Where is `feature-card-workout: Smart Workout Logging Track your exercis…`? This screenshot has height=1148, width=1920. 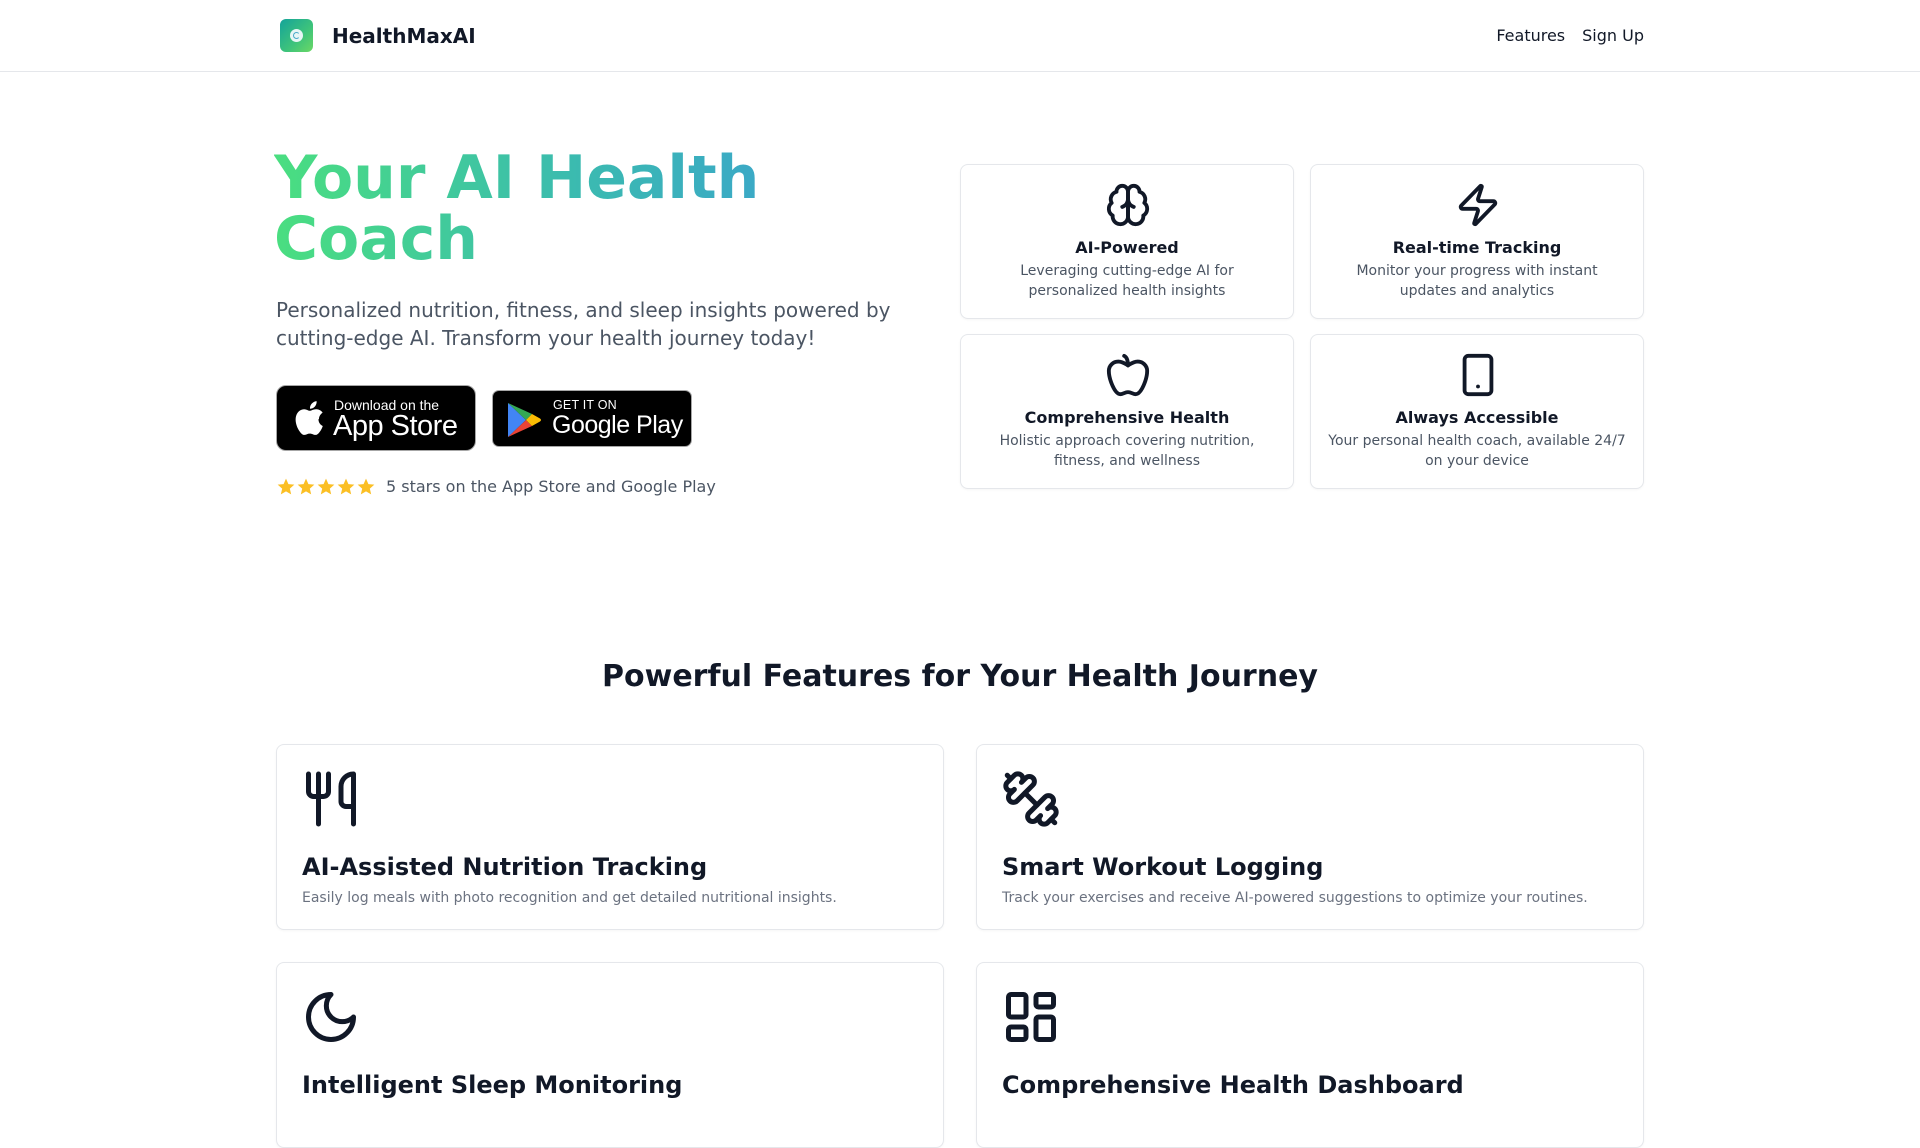
feature-card-workout: Smart Workout Logging Track your exercis… is located at coordinates (1310, 837).